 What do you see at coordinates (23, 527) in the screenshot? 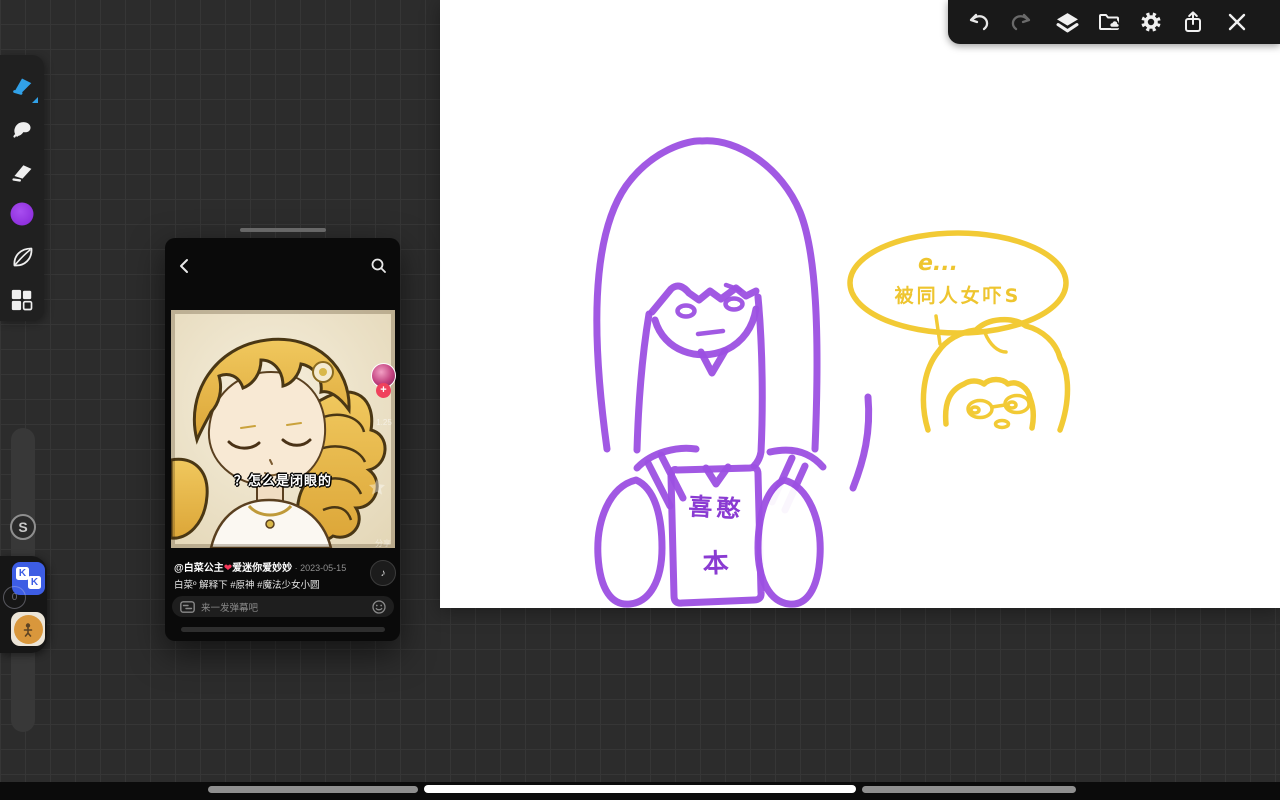
I see `stabilizer-button: S` at bounding box center [23, 527].